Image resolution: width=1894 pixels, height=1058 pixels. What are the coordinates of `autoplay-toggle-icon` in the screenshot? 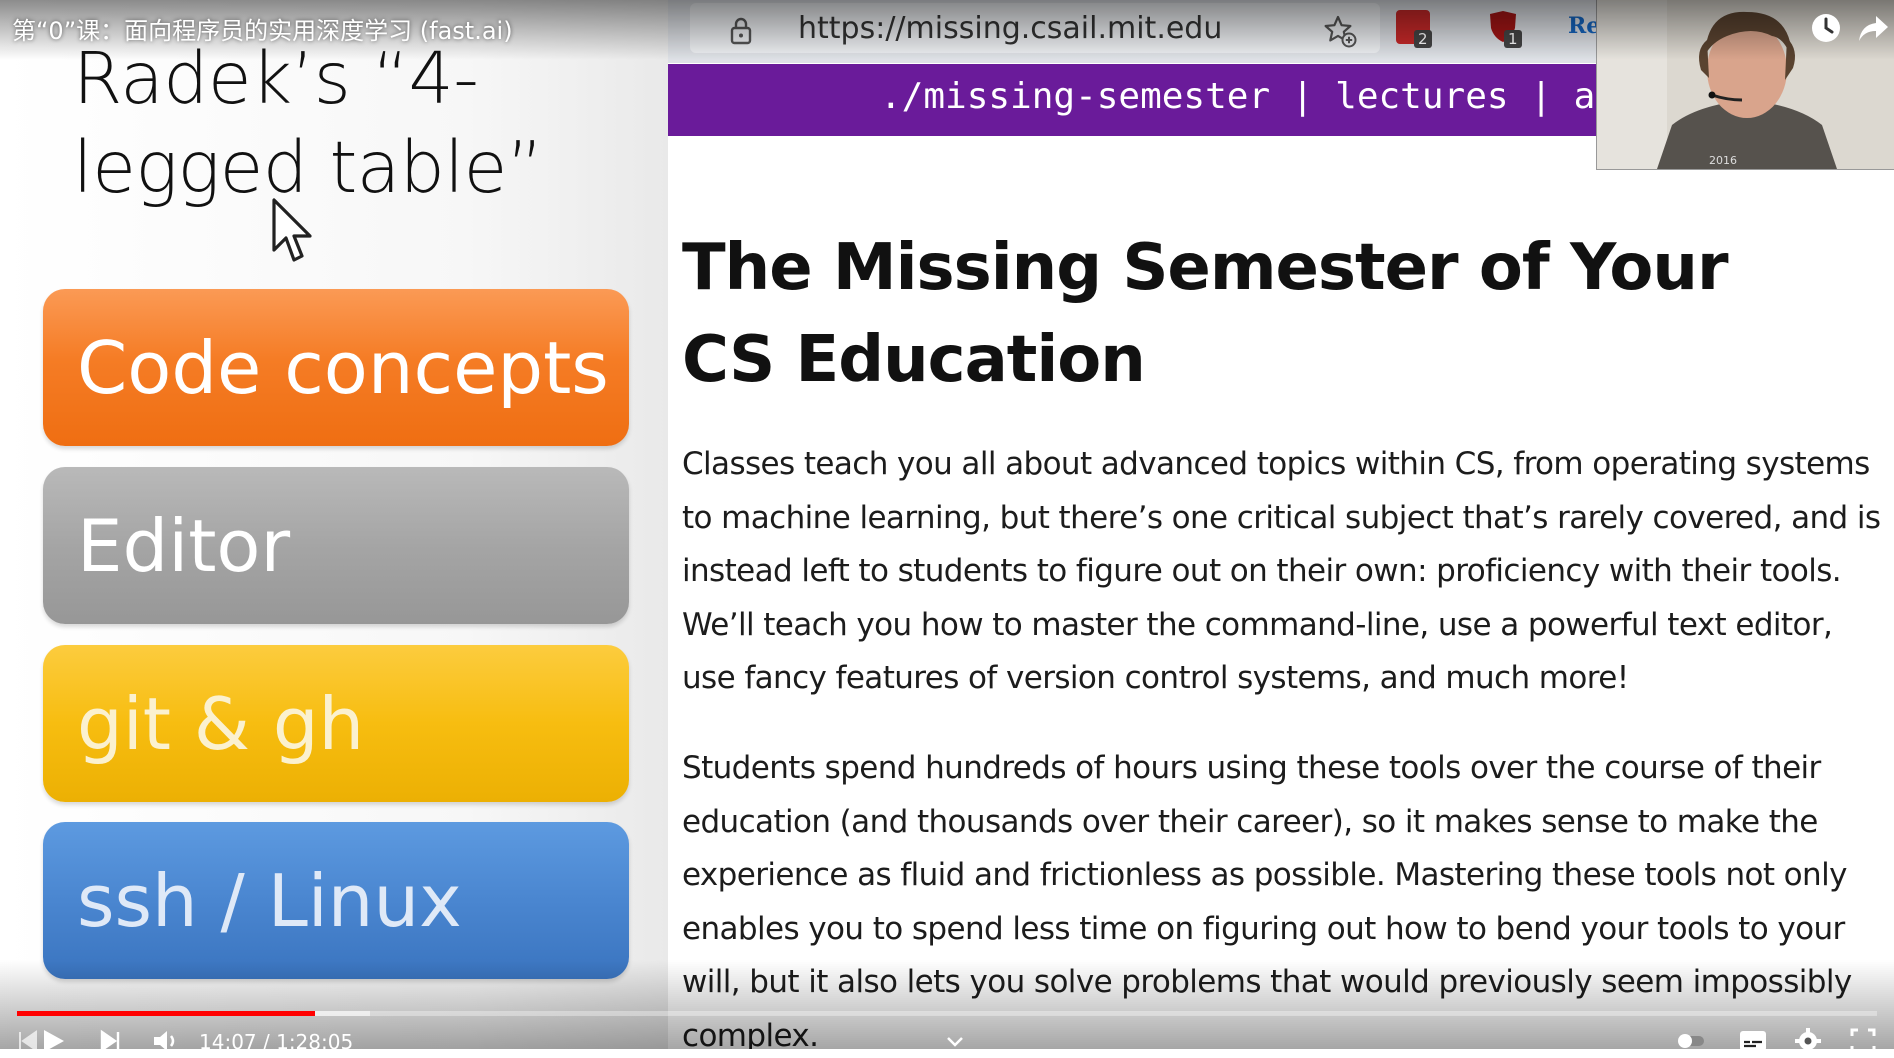 It's located at (1691, 1041).